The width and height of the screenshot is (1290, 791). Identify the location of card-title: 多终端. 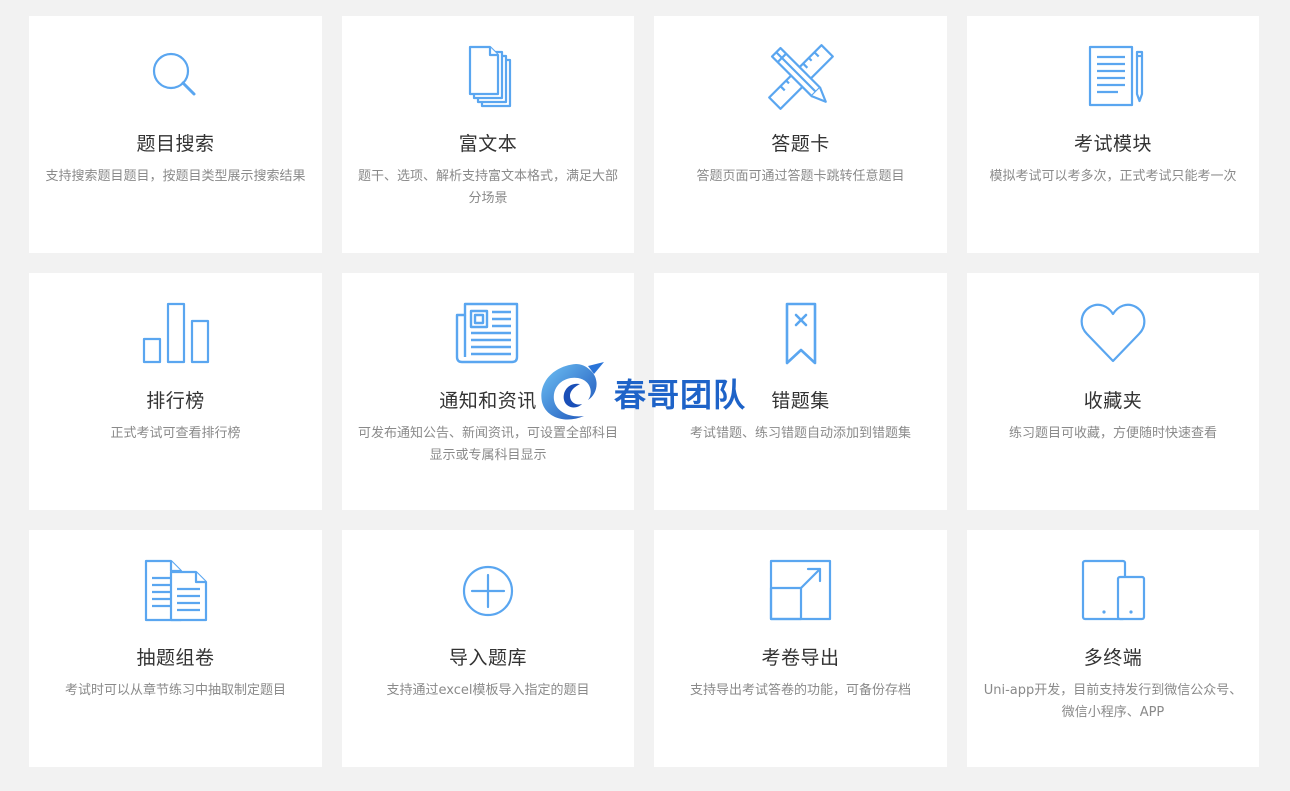
(1113, 658).